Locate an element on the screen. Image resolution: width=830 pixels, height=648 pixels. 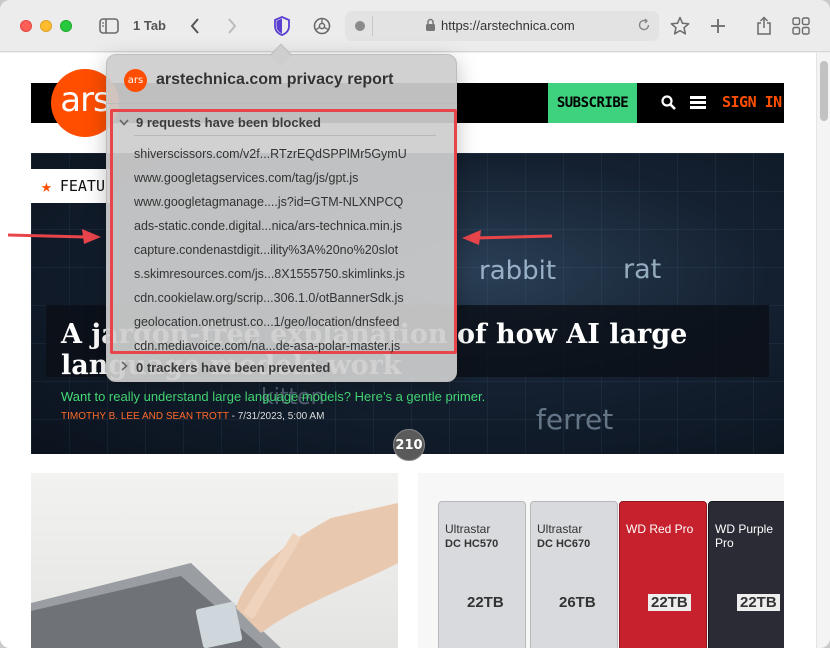
settings-gear-icon is located at coordinates (322, 26).